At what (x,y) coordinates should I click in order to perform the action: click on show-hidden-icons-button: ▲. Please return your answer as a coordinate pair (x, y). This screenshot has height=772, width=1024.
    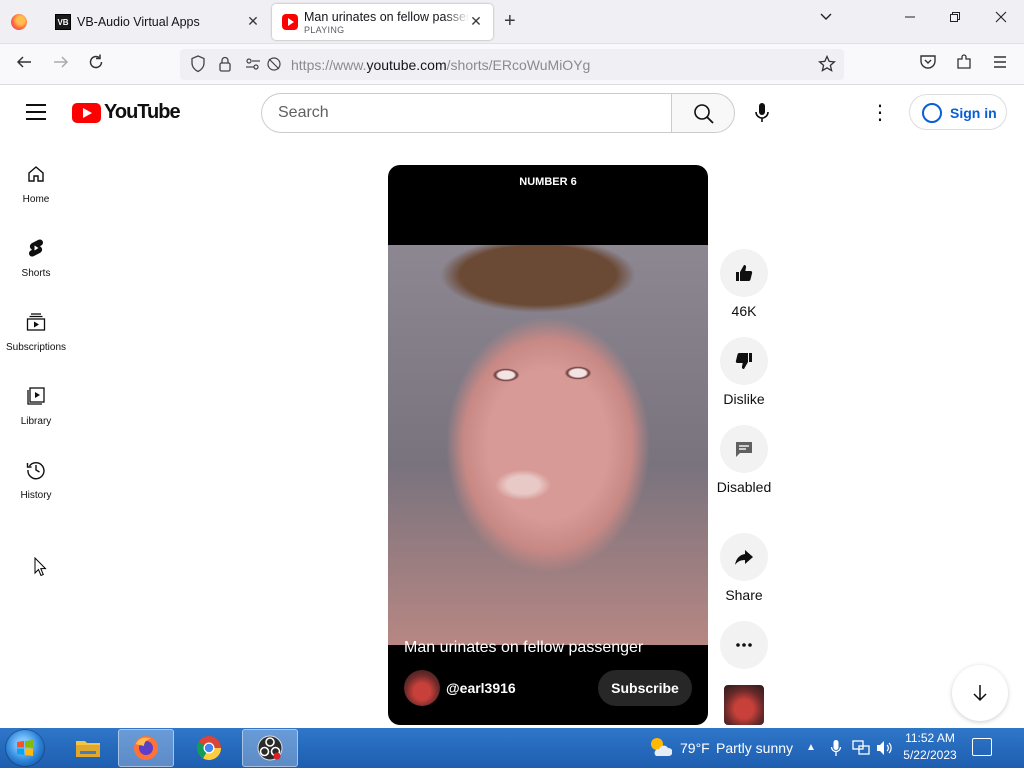
    Looking at the image, I should click on (811, 748).